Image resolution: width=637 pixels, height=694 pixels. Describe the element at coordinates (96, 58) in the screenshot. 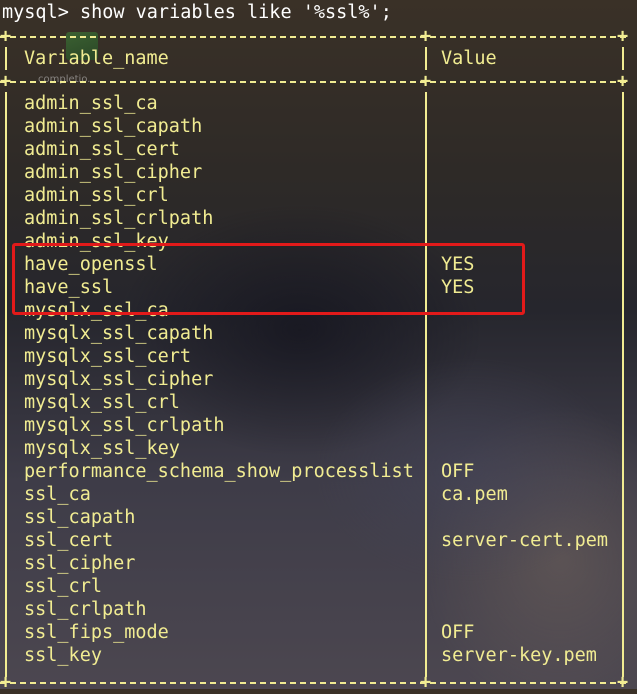

I see `column-header-name: Variable_name` at that location.